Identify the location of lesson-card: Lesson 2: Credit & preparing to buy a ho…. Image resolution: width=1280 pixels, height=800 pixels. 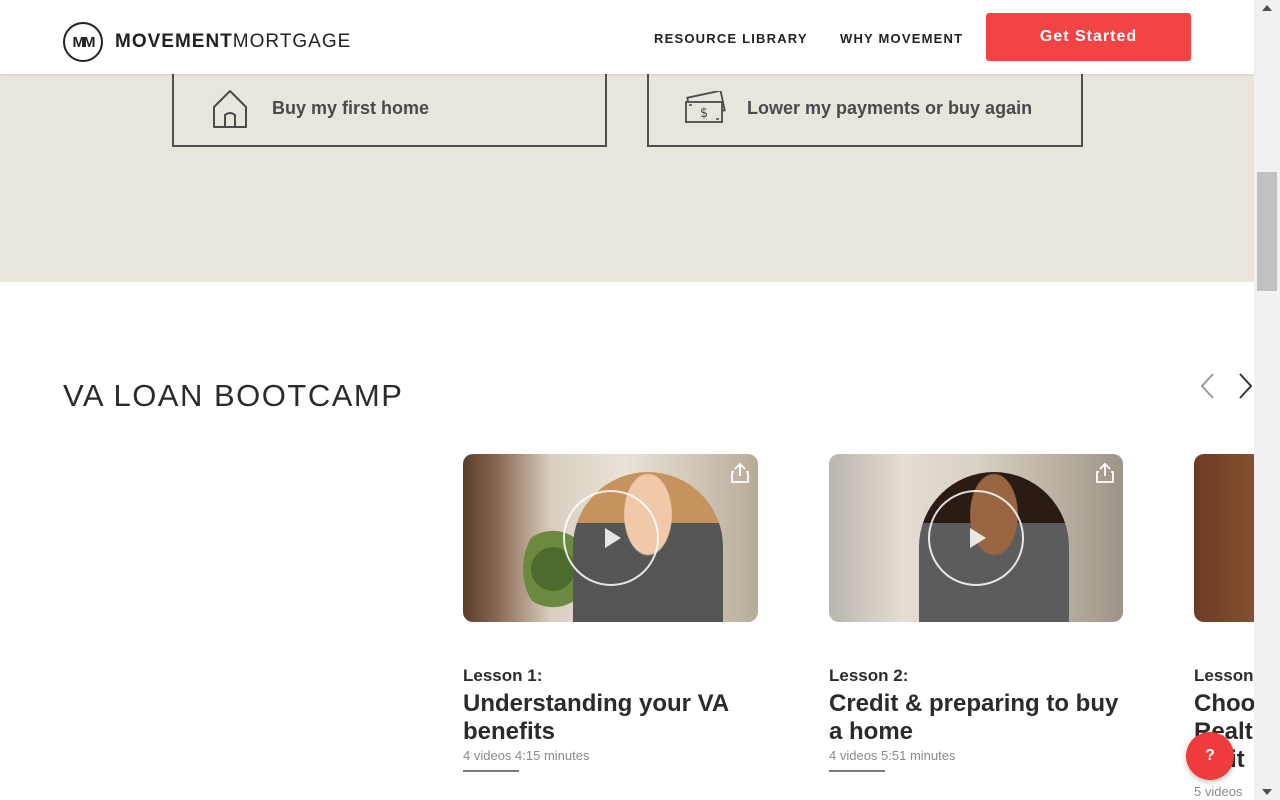
(976, 613).